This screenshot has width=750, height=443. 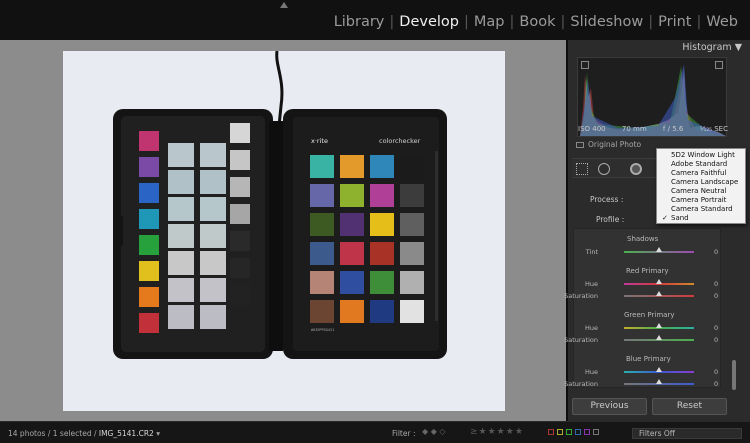 I want to click on color-label-filter, so click(x=573, y=432).